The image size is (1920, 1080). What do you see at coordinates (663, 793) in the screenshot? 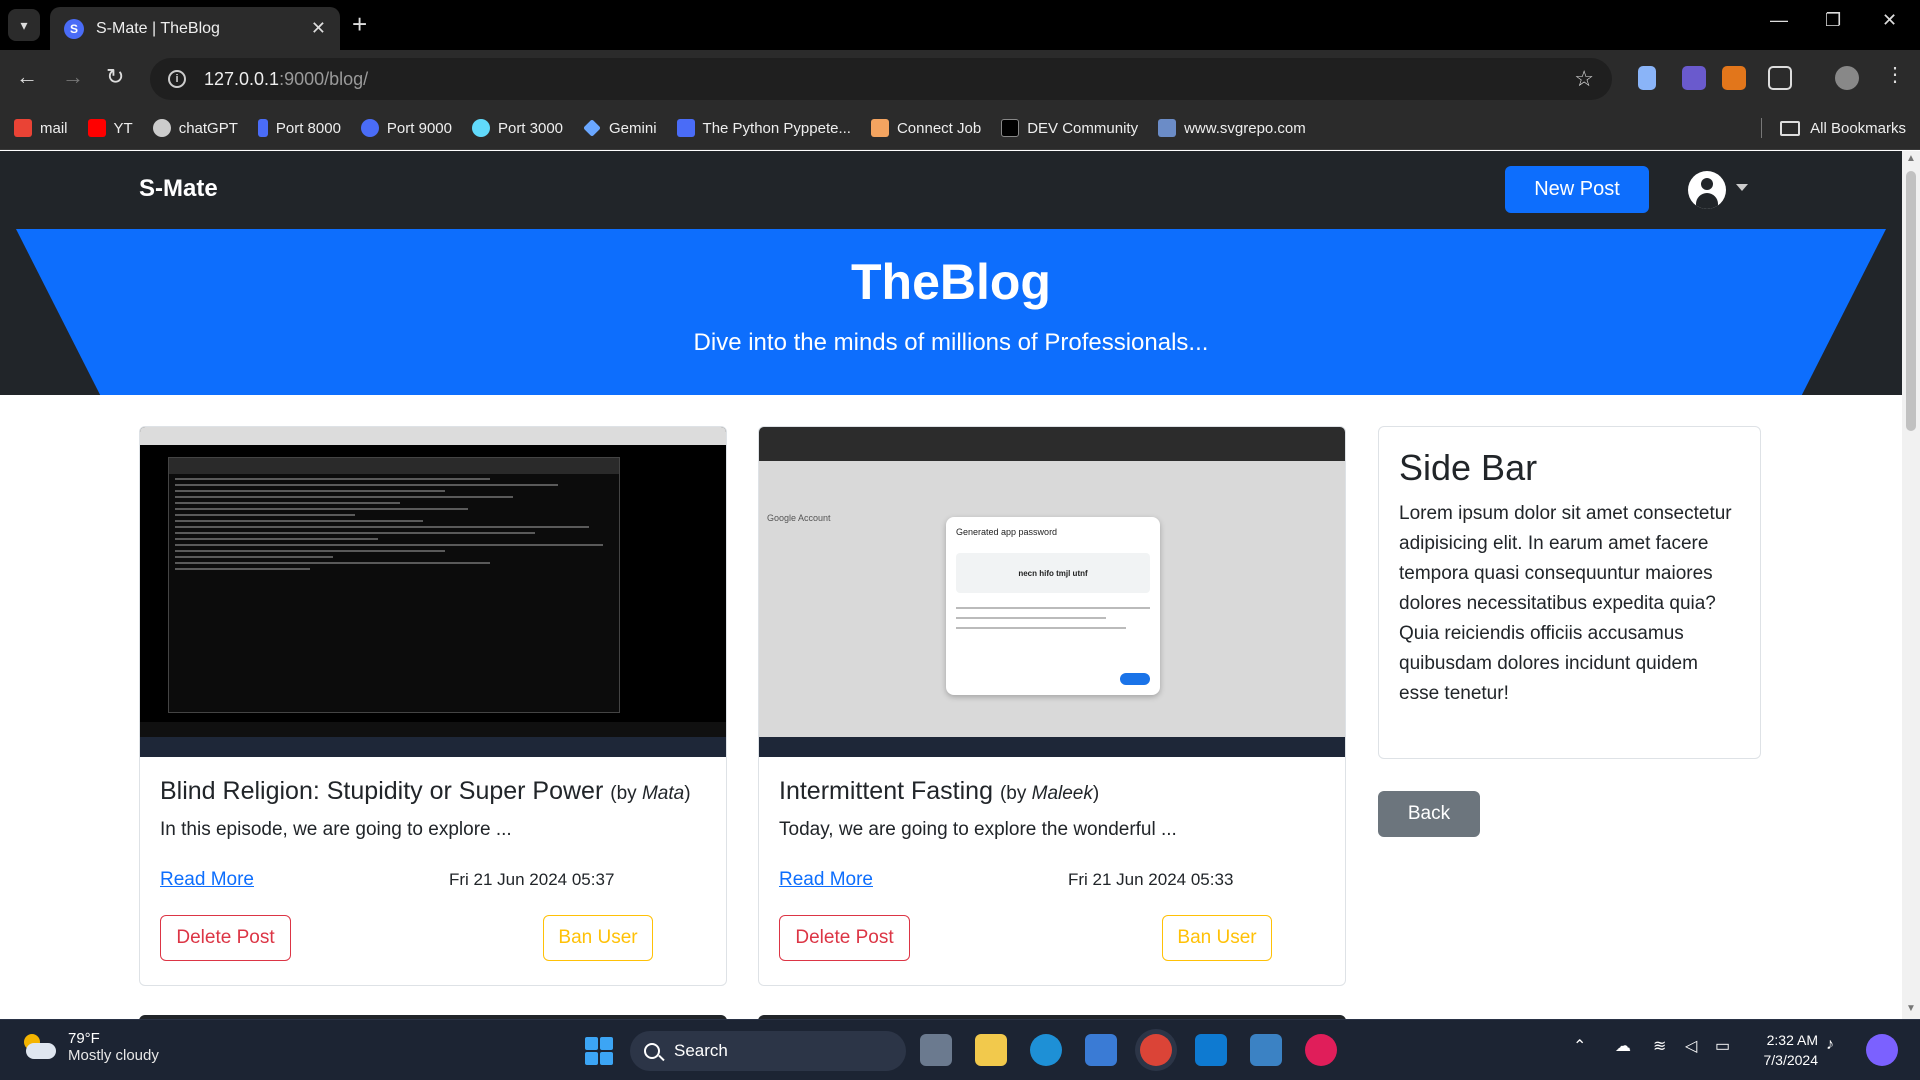
I see `post-author: Mata` at bounding box center [663, 793].